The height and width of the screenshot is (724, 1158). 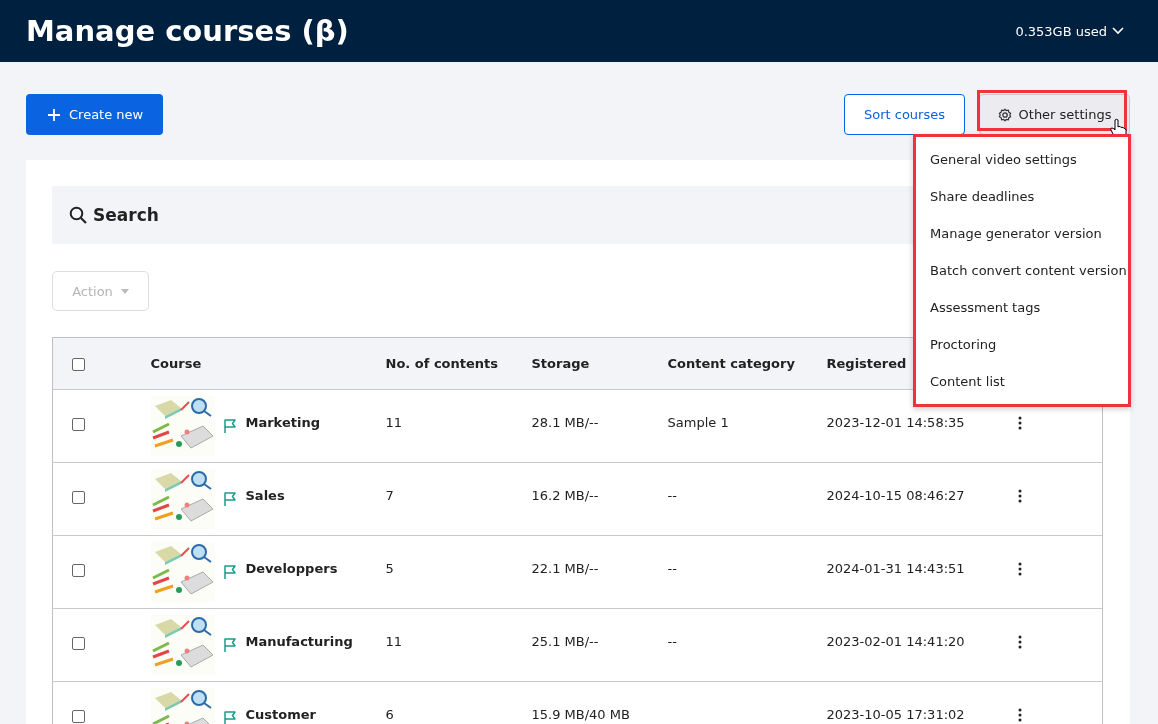 I want to click on column-header: No. of contents, so click(x=442, y=363).